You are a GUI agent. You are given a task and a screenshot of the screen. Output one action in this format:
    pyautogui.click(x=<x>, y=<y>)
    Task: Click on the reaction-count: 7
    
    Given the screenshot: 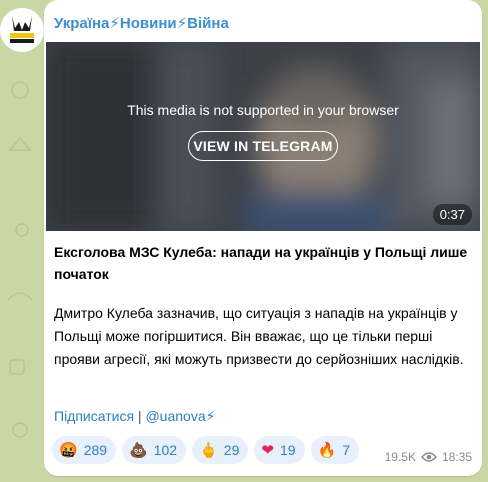 What is the action you would take?
    pyautogui.click(x=346, y=450)
    